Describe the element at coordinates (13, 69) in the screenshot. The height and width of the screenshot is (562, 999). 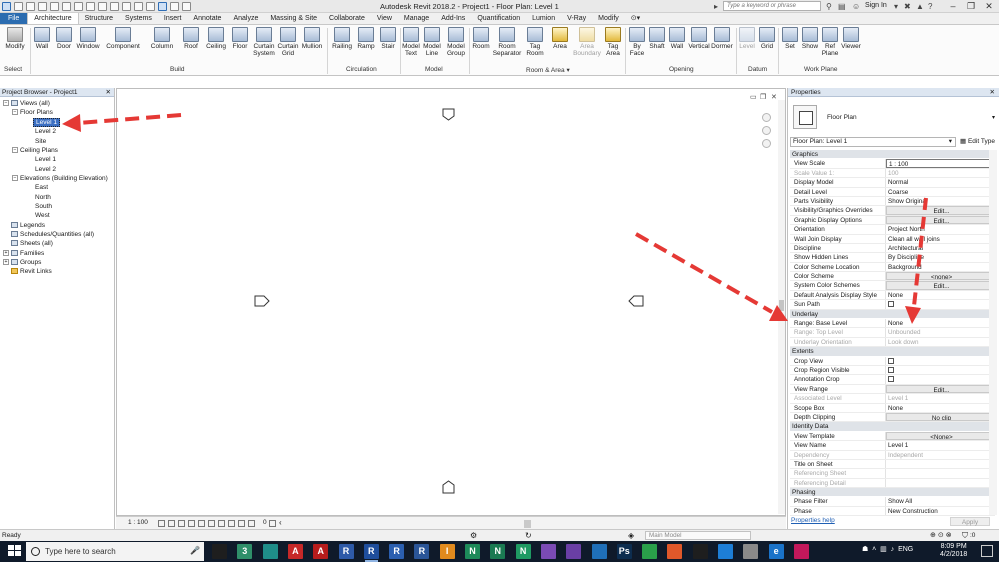
I see `select-panel-label: Select` at that location.